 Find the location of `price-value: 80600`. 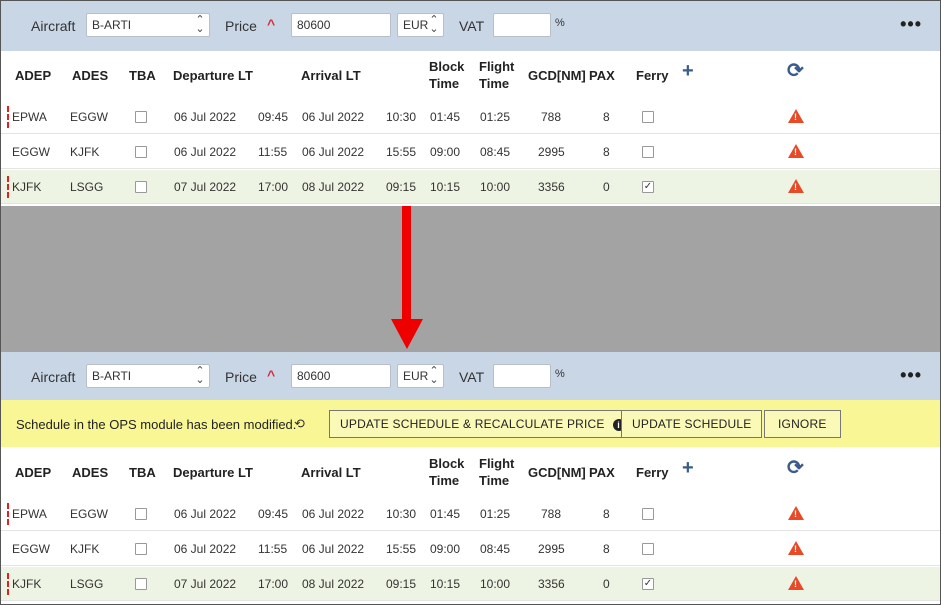

price-value: 80600 is located at coordinates (314, 25).